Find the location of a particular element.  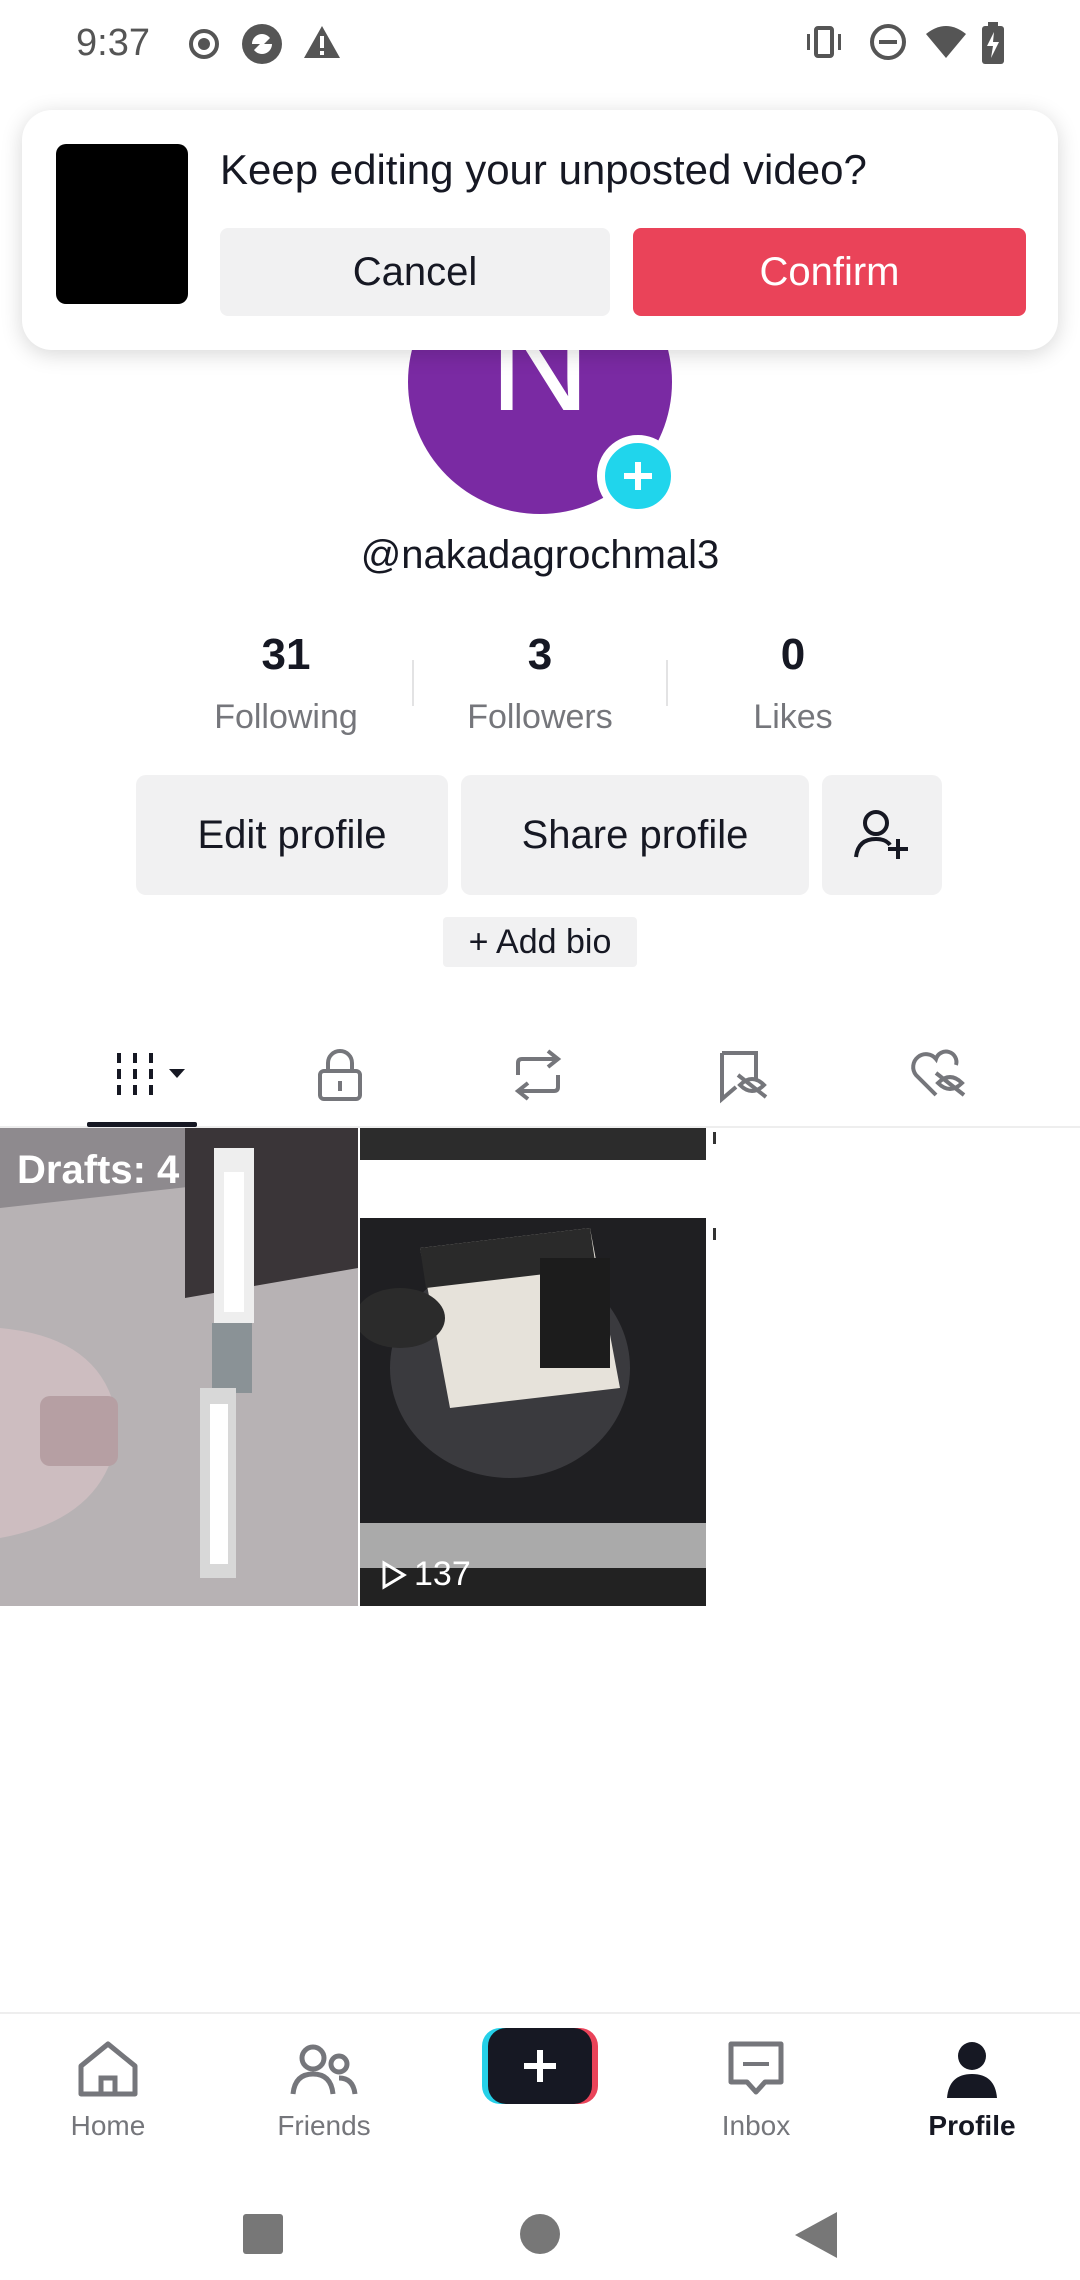

add-friend-button is located at coordinates (882, 835).